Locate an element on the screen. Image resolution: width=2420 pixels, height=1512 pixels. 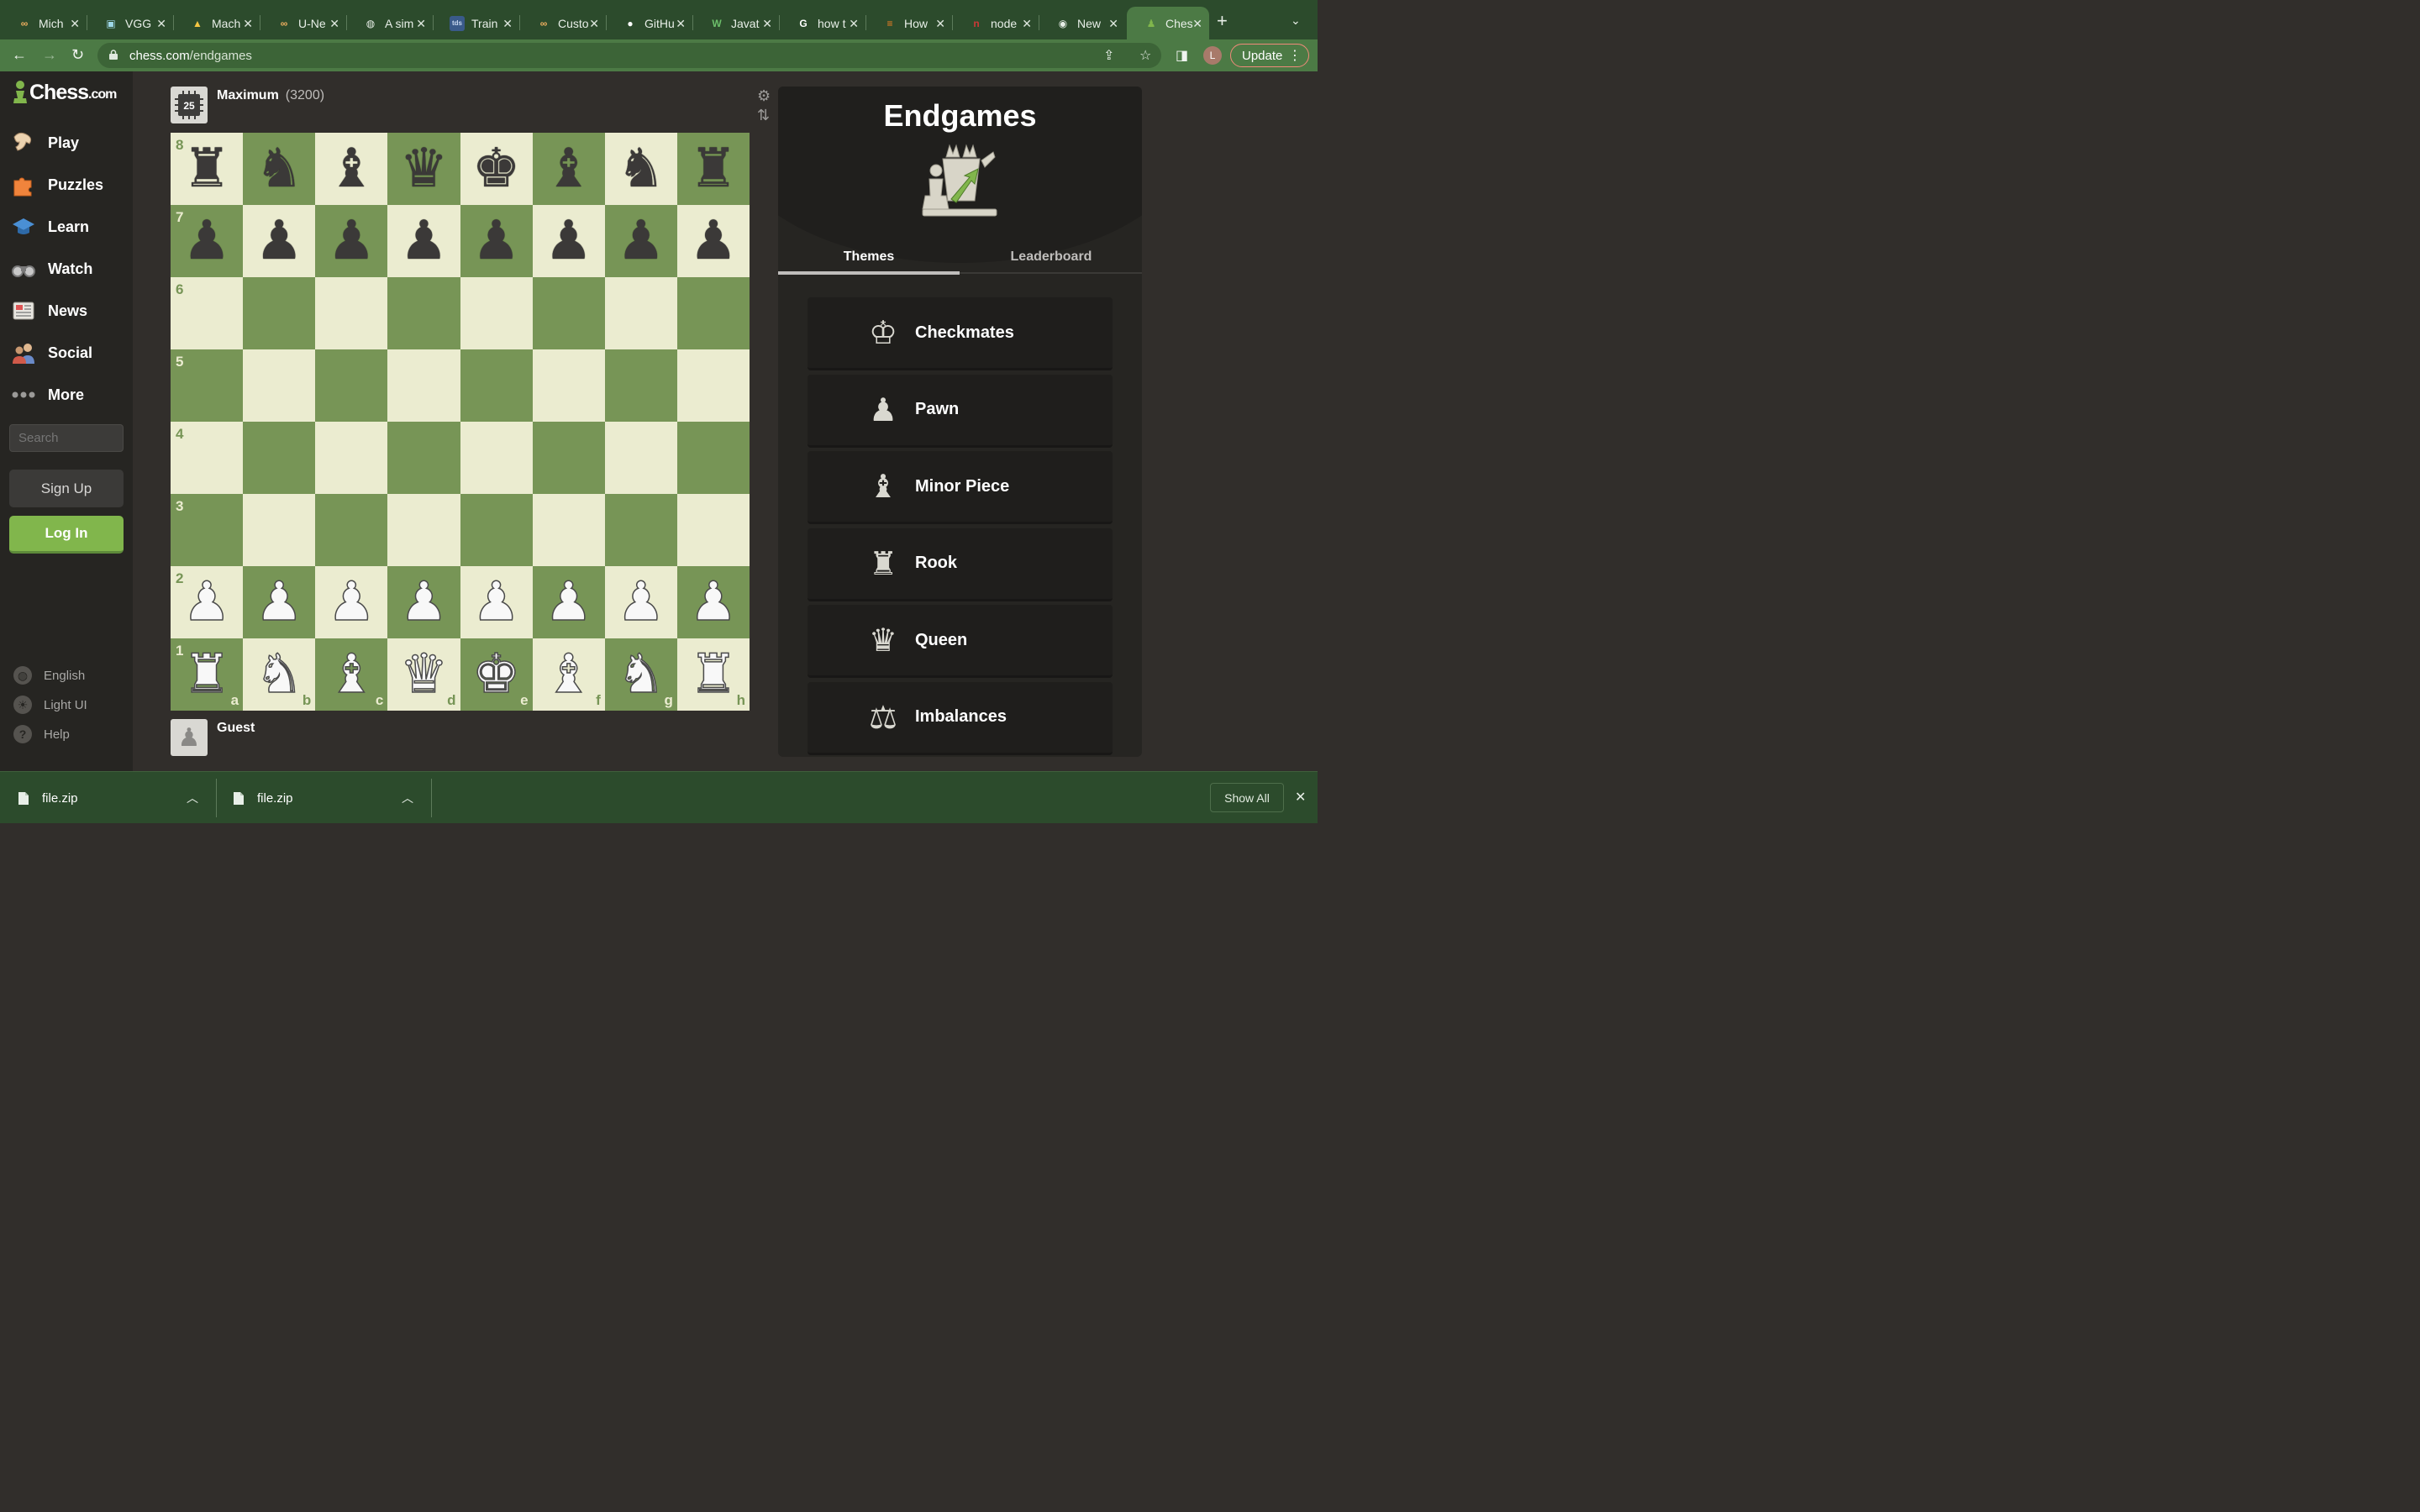
square-h5 is located at coordinates (713, 385).